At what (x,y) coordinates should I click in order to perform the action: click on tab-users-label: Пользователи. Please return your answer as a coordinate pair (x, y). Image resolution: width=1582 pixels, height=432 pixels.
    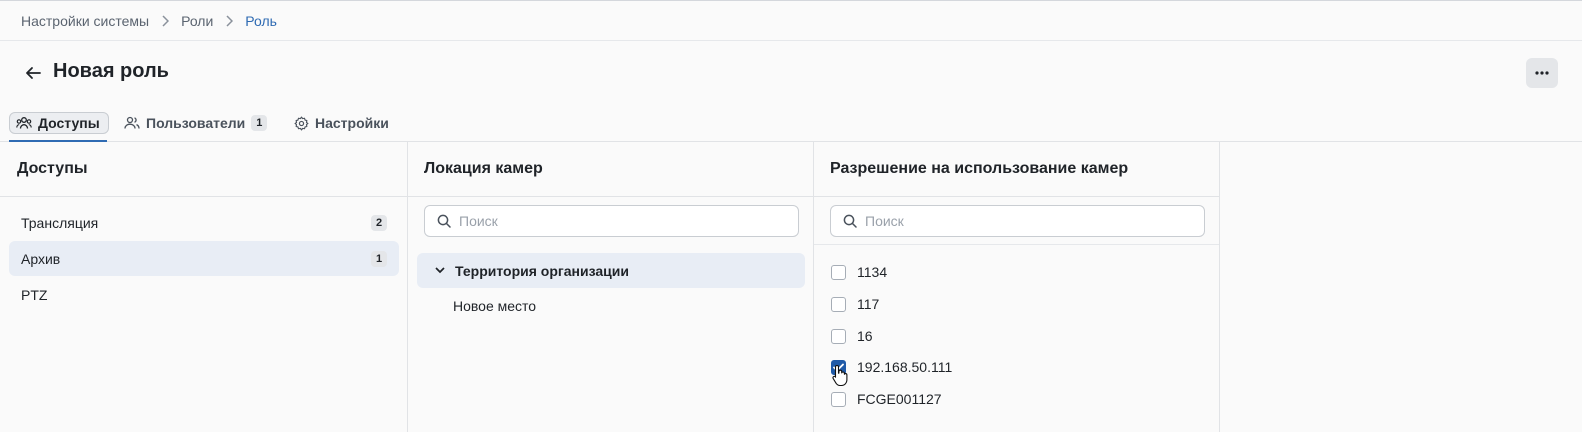
    Looking at the image, I should click on (196, 123).